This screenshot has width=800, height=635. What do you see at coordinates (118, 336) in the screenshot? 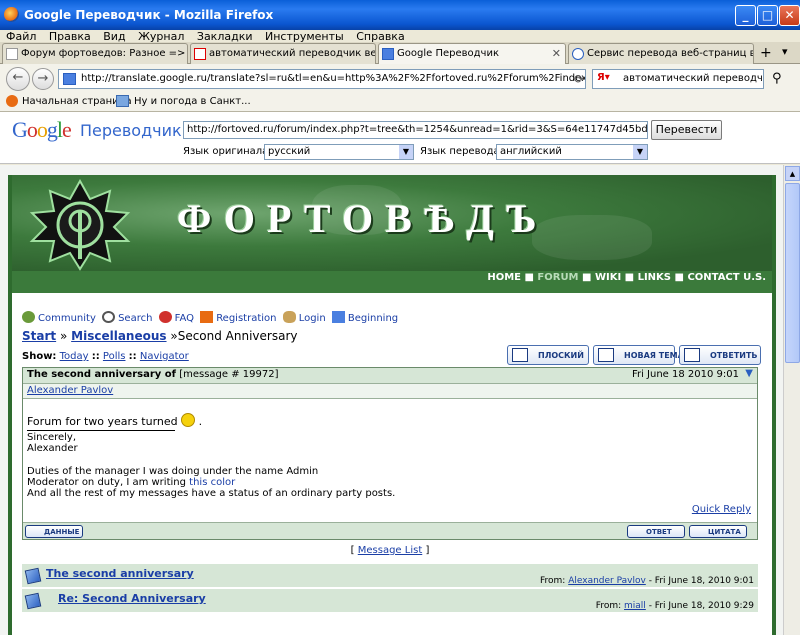
I see `breadcrumb-section: Miscellaneous` at bounding box center [118, 336].